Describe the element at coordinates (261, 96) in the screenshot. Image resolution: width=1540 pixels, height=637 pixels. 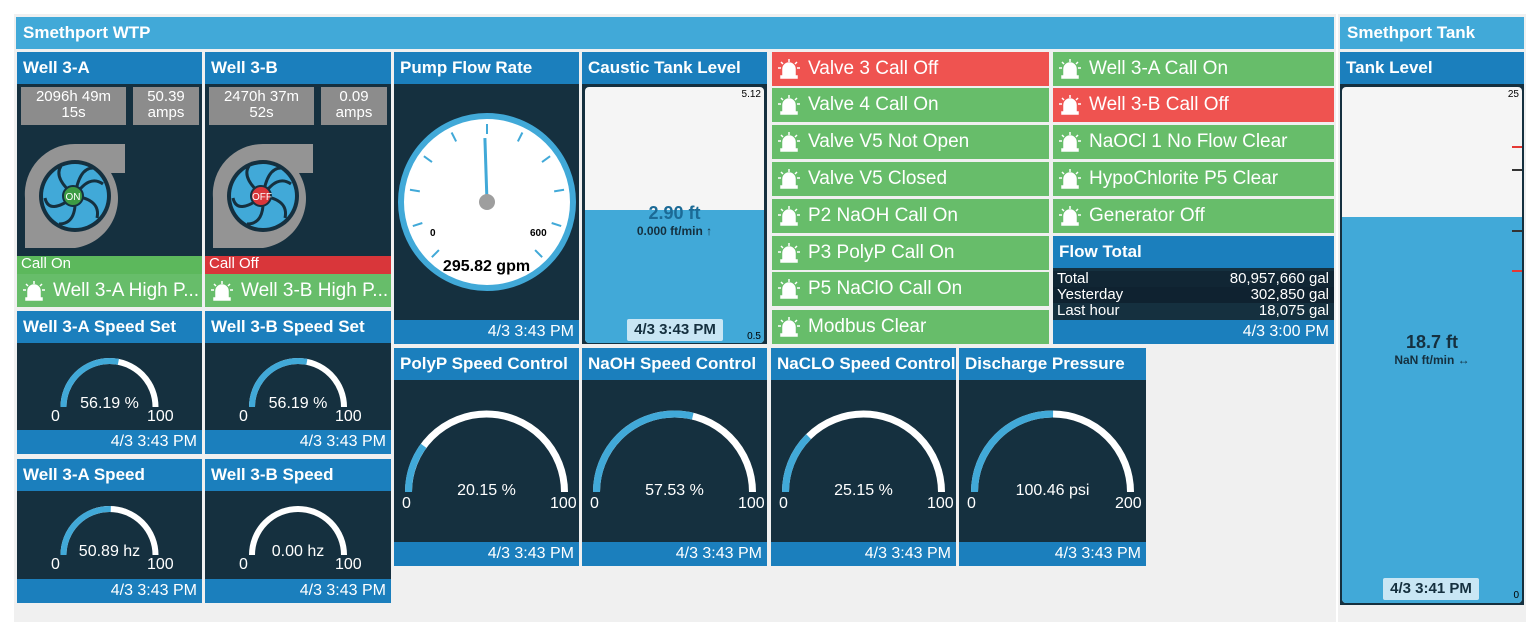
I see `runtime-hours: 2470h 37m` at that location.